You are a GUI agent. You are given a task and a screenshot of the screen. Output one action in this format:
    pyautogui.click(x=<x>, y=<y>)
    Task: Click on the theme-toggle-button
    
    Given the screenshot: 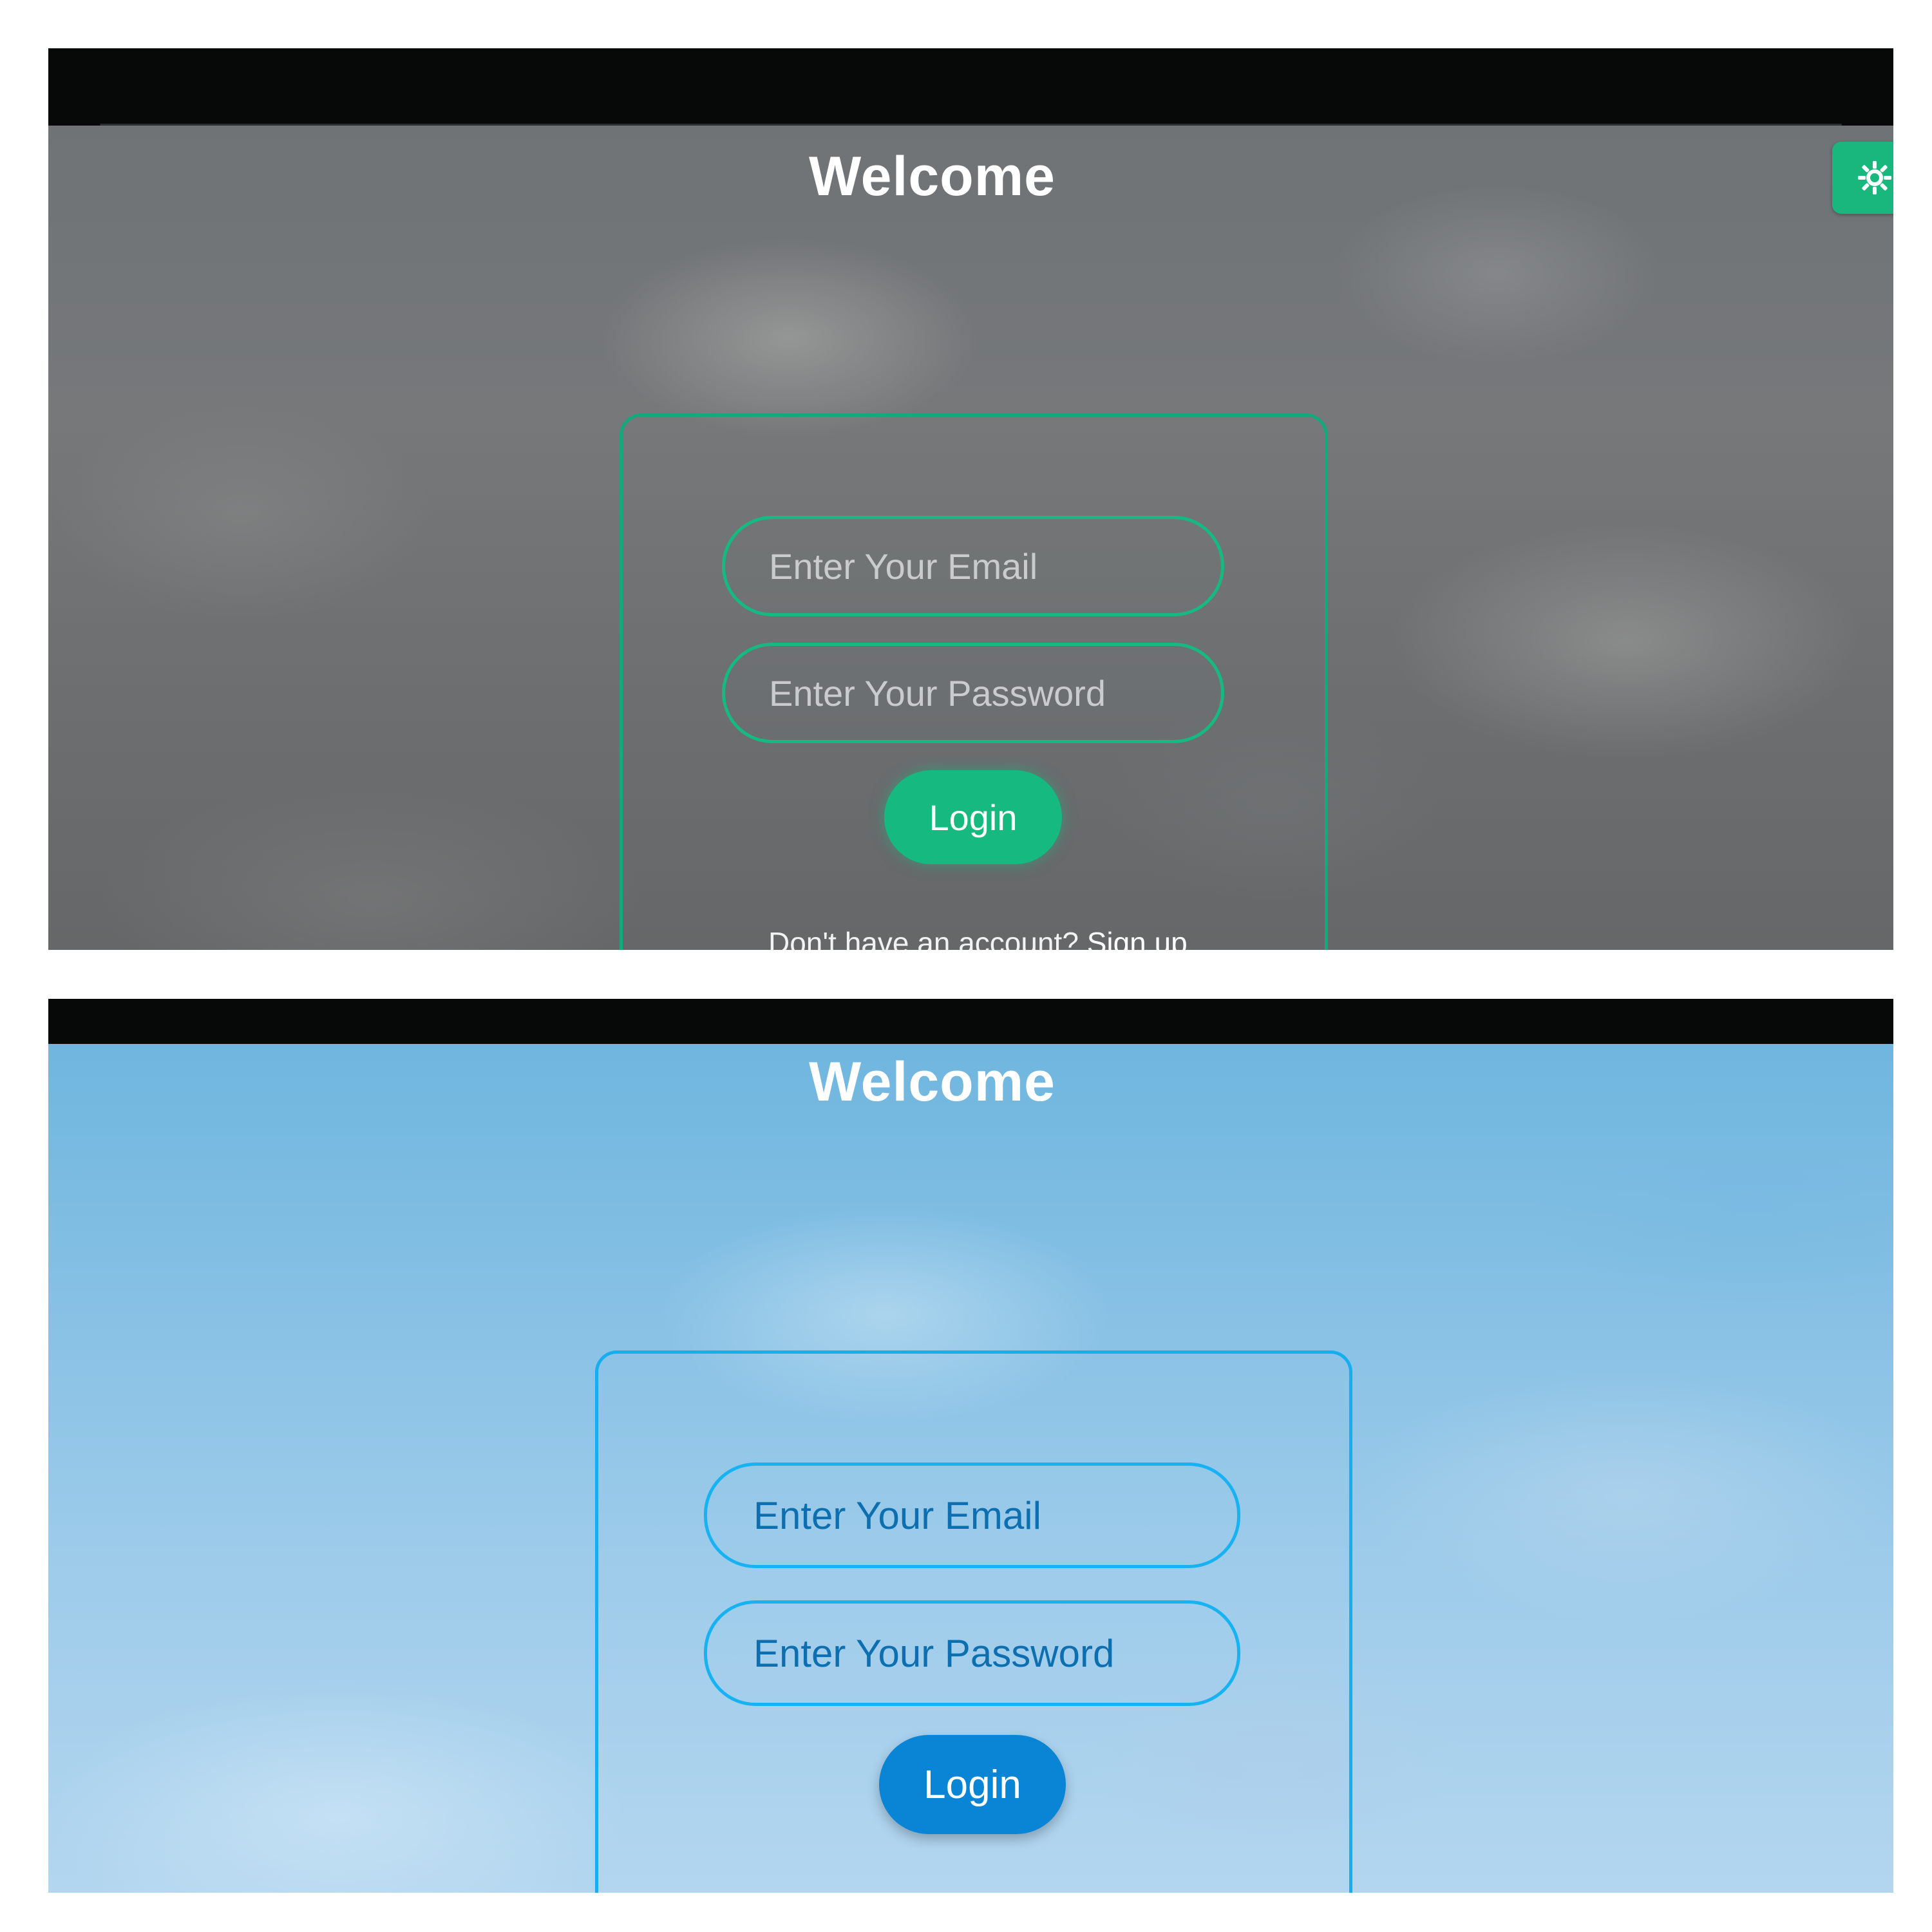 What is the action you would take?
    pyautogui.click(x=1863, y=178)
    